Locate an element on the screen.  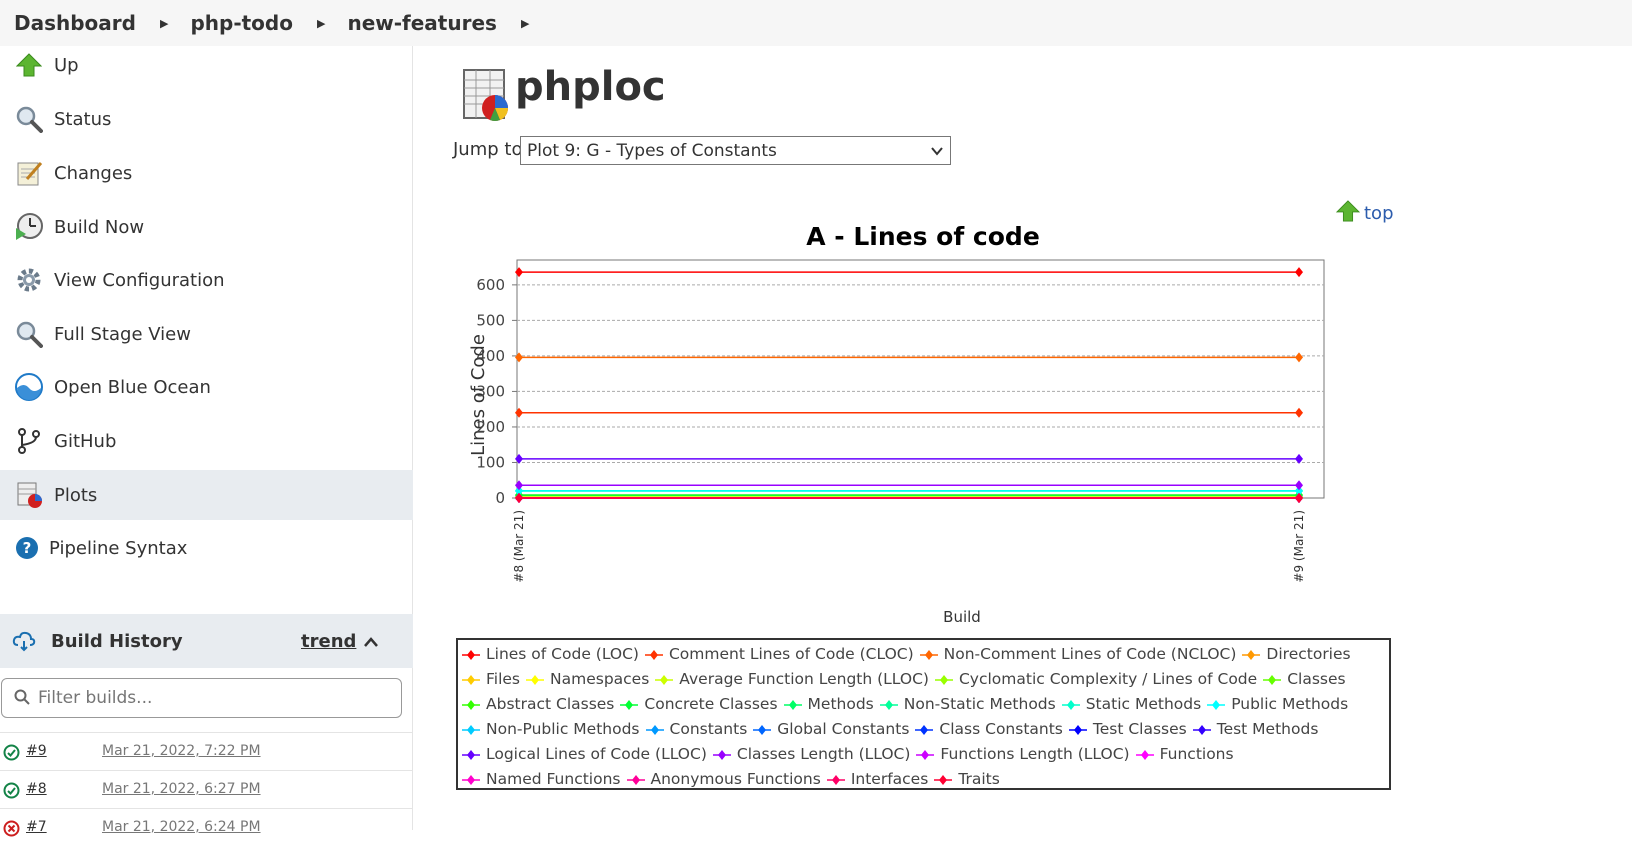
clock-play-icon is located at coordinates (29, 227).